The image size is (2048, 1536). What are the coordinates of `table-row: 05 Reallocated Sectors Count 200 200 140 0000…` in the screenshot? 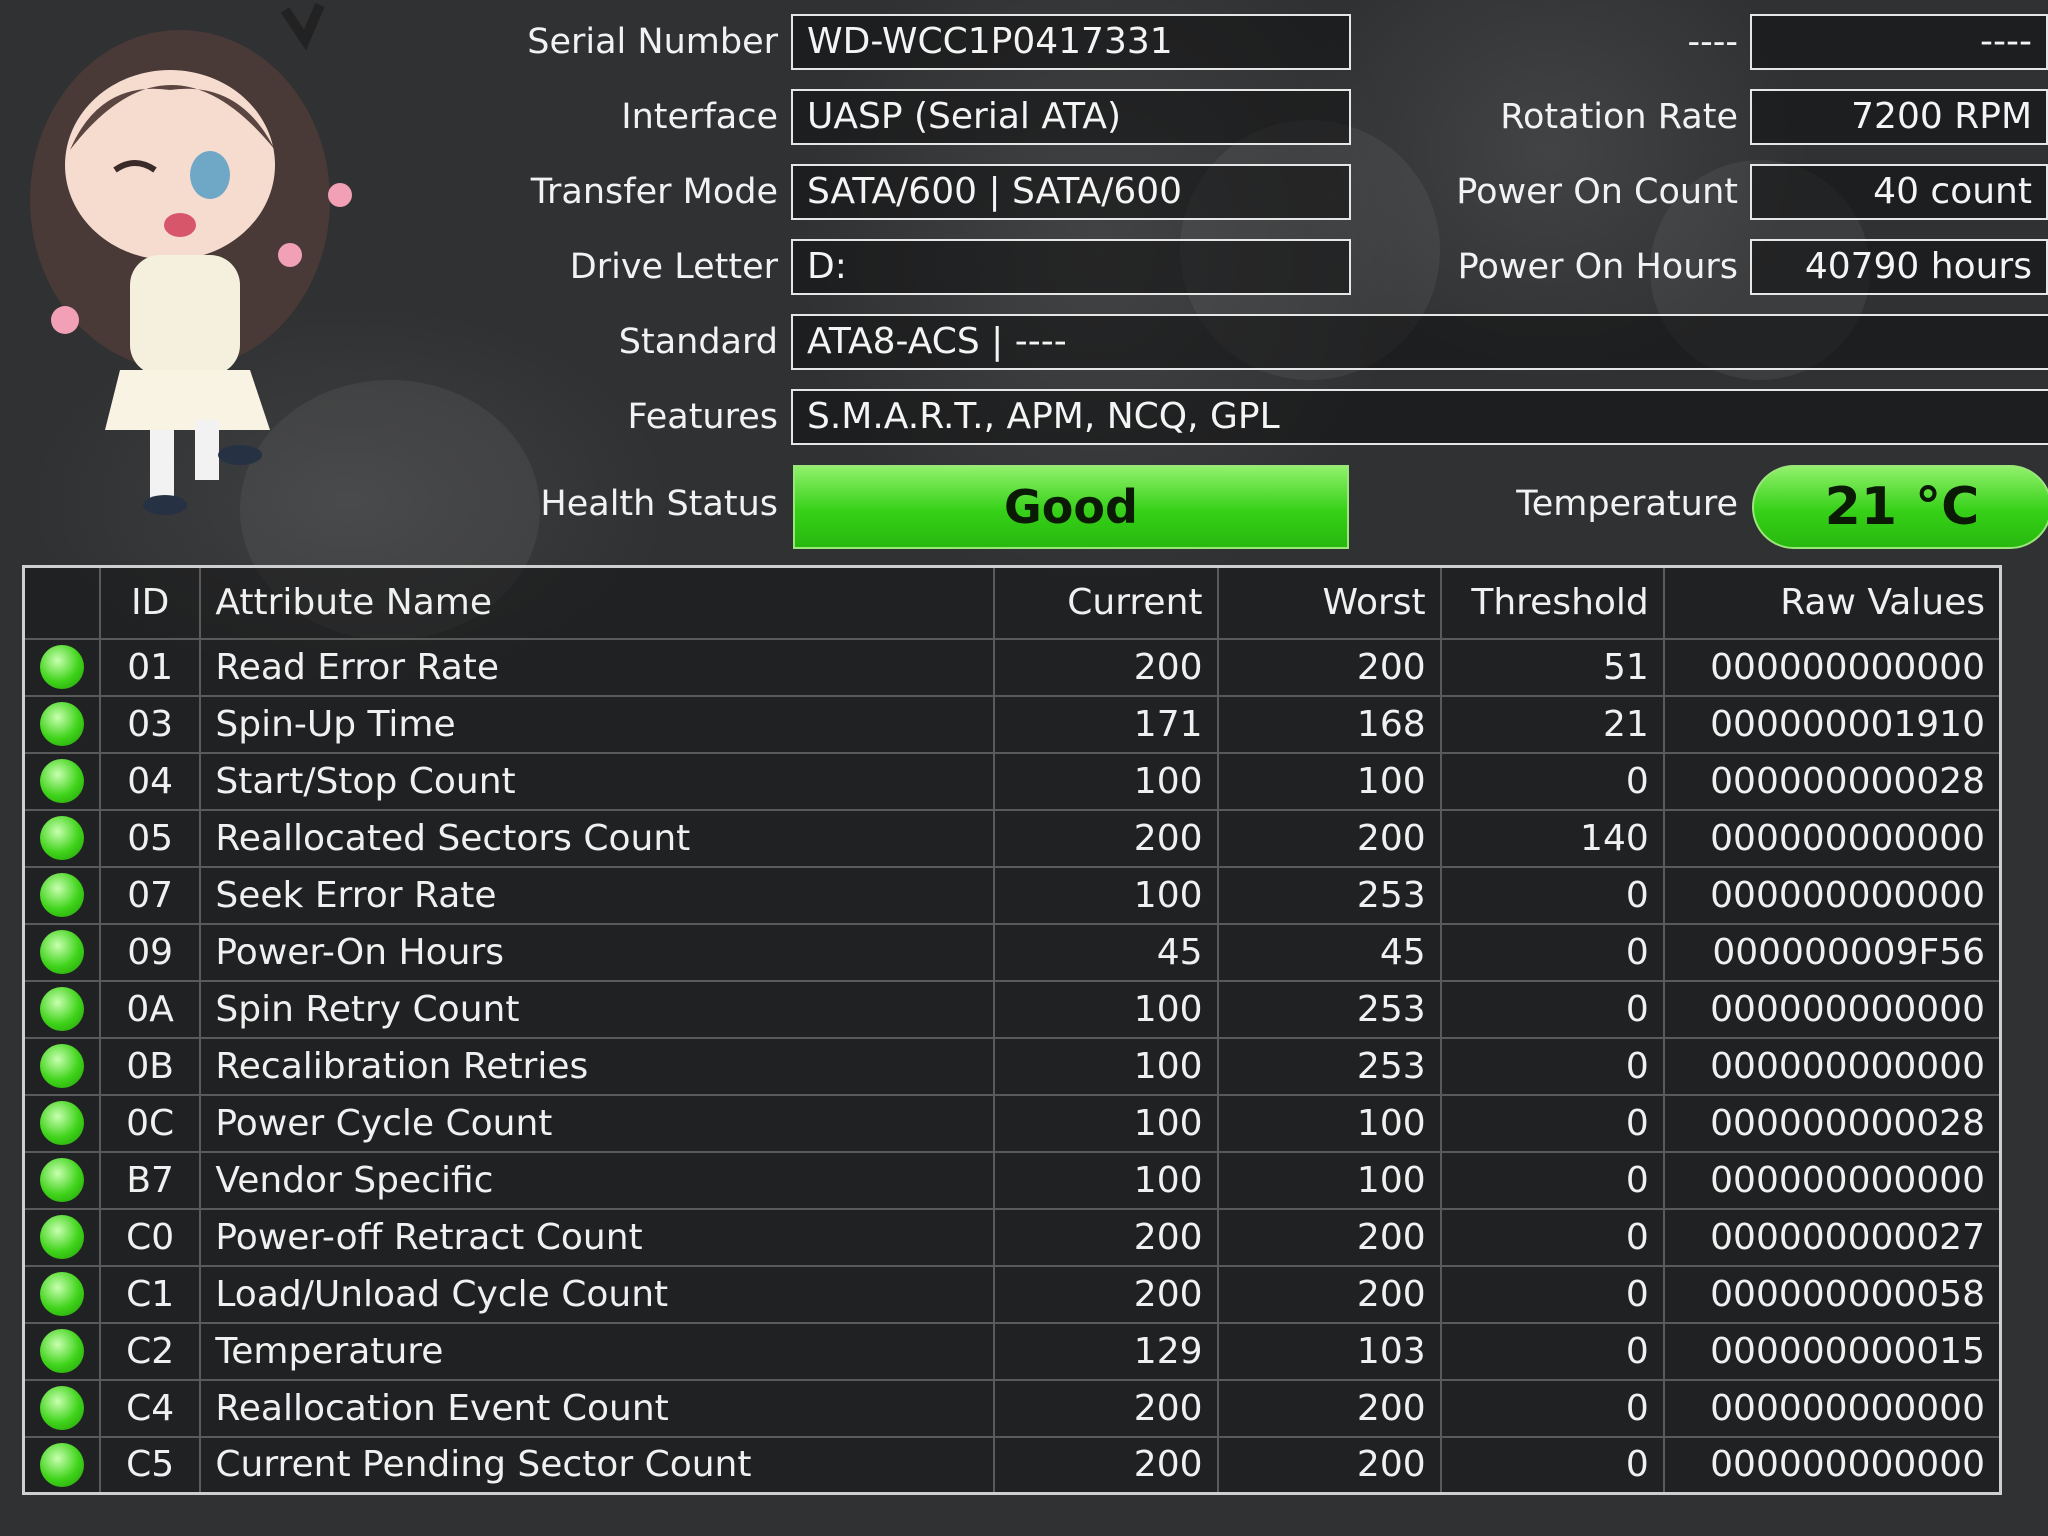 It's located at (1012, 838).